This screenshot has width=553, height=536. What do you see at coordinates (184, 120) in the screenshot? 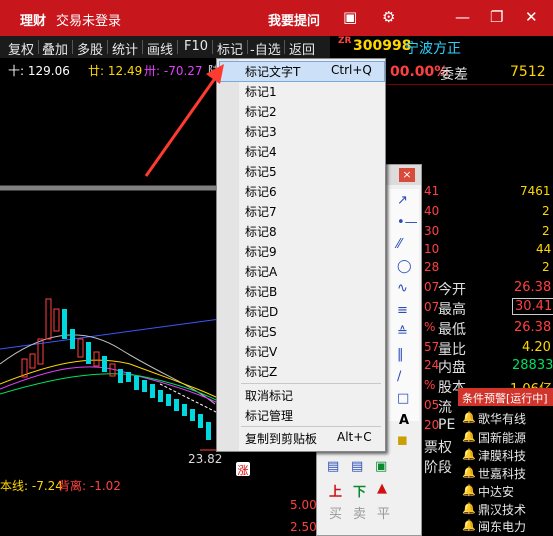
I see `annotation-arrow` at bounding box center [184, 120].